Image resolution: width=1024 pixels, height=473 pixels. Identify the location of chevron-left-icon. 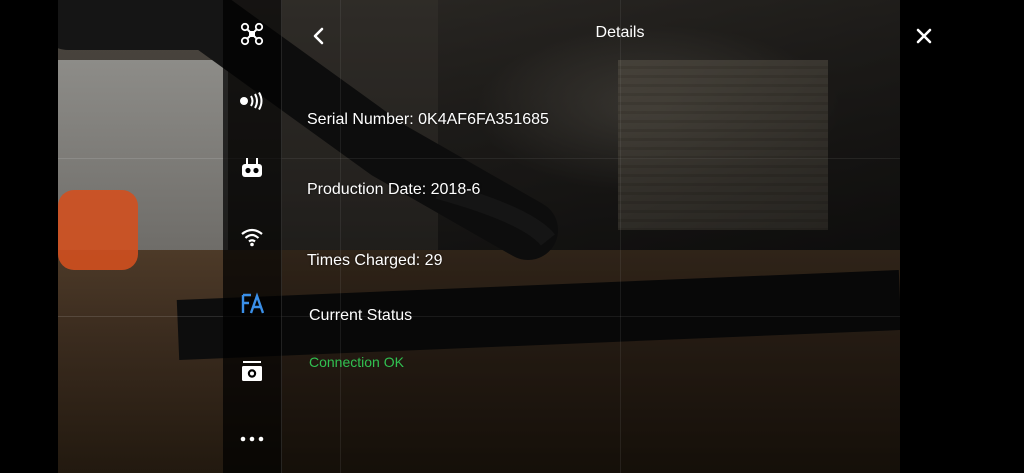
(318, 36).